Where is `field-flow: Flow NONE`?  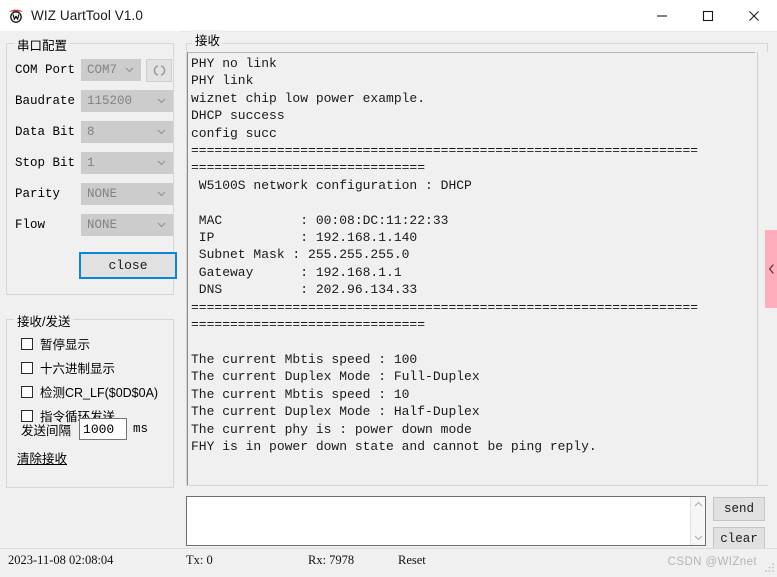
field-flow: Flow NONE is located at coordinates (94, 225).